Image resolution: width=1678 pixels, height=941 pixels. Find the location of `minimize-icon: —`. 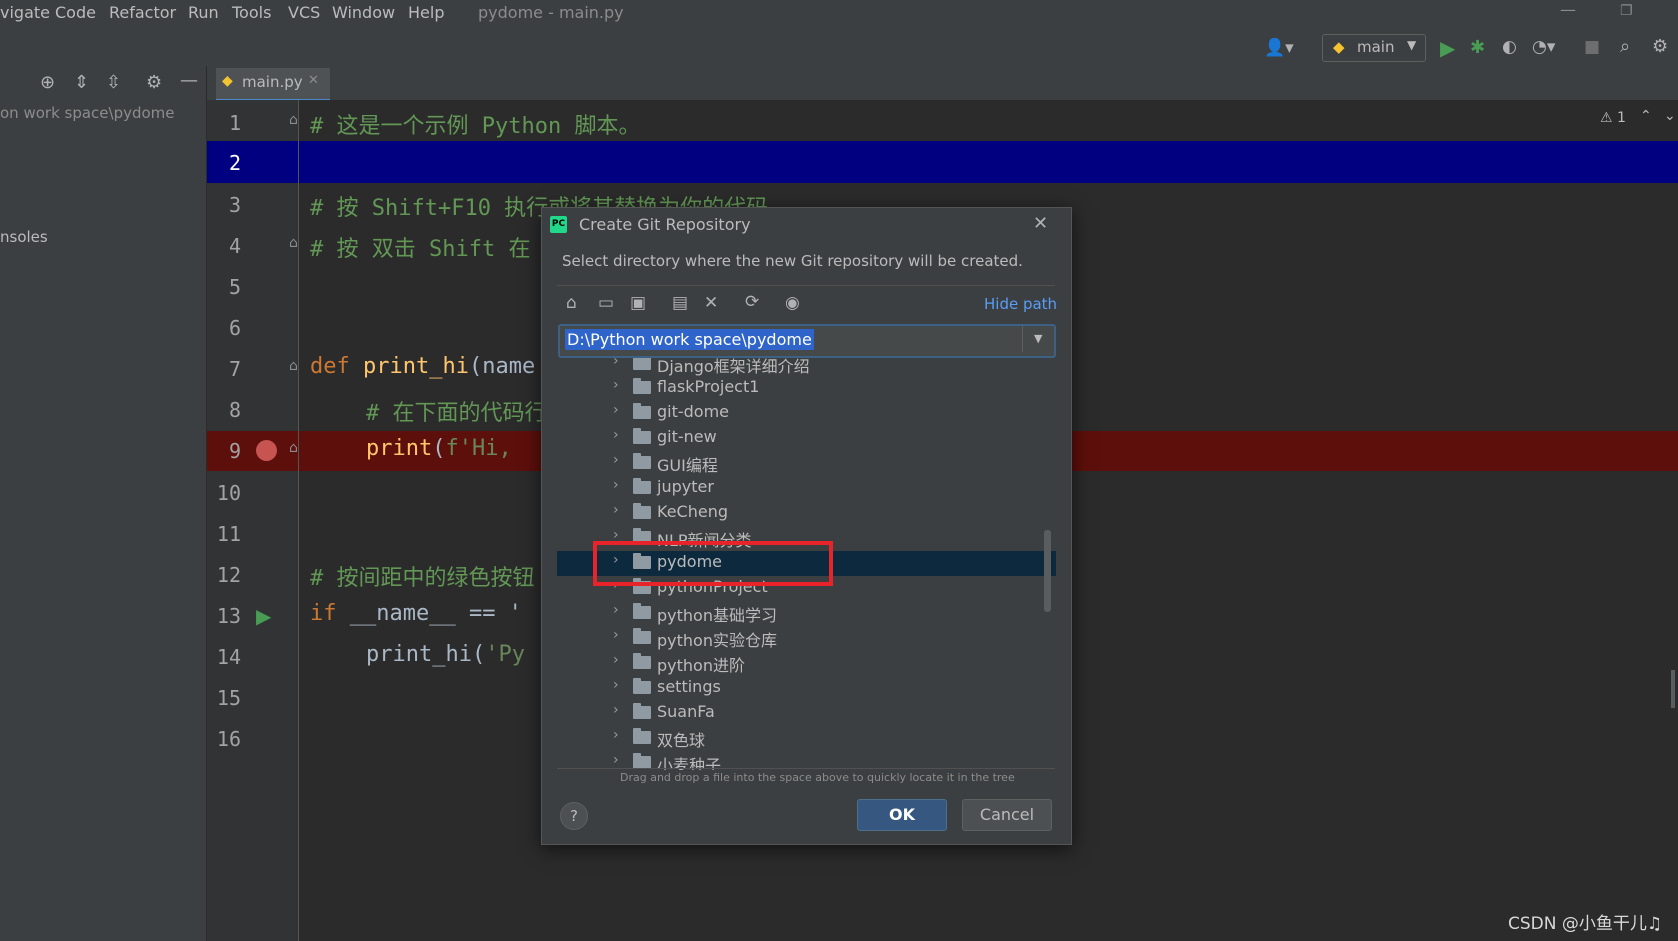

minimize-icon: — is located at coordinates (1568, 9).